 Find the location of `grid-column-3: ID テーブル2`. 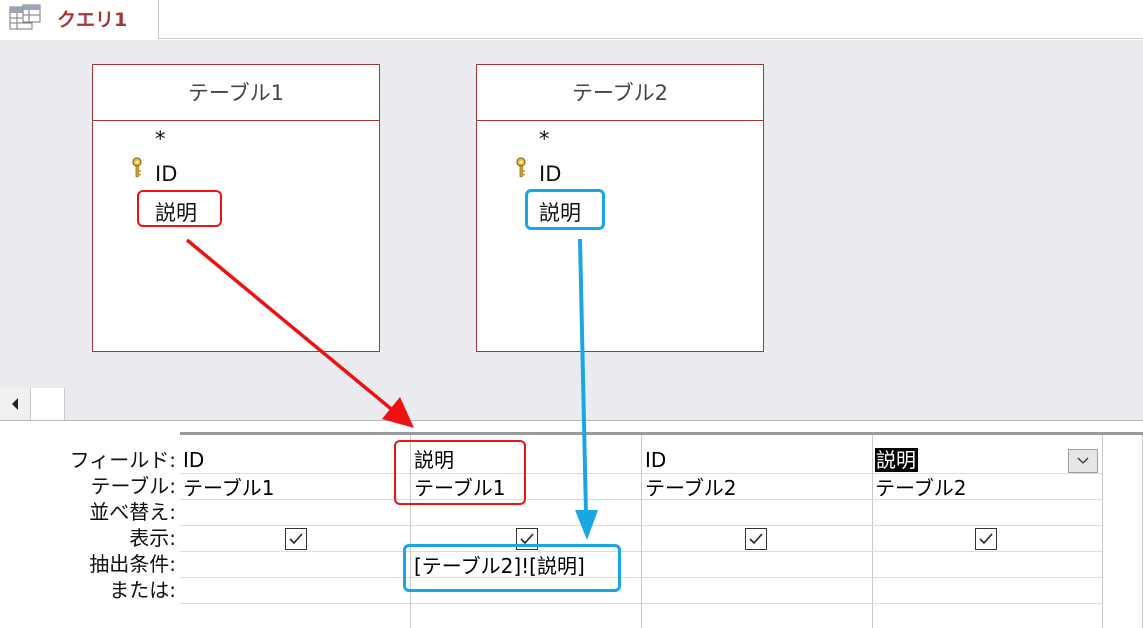

grid-column-3: ID テーブル2 is located at coordinates (757, 531).